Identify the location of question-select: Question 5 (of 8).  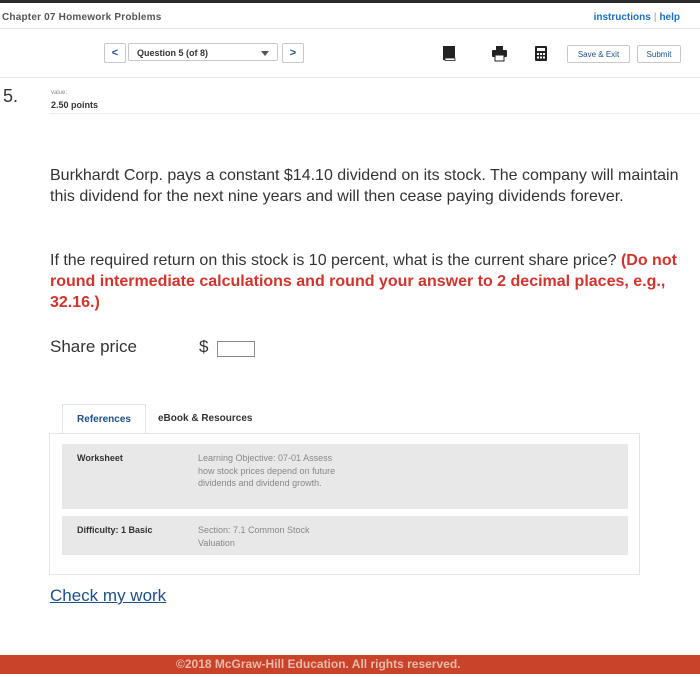
(203, 52).